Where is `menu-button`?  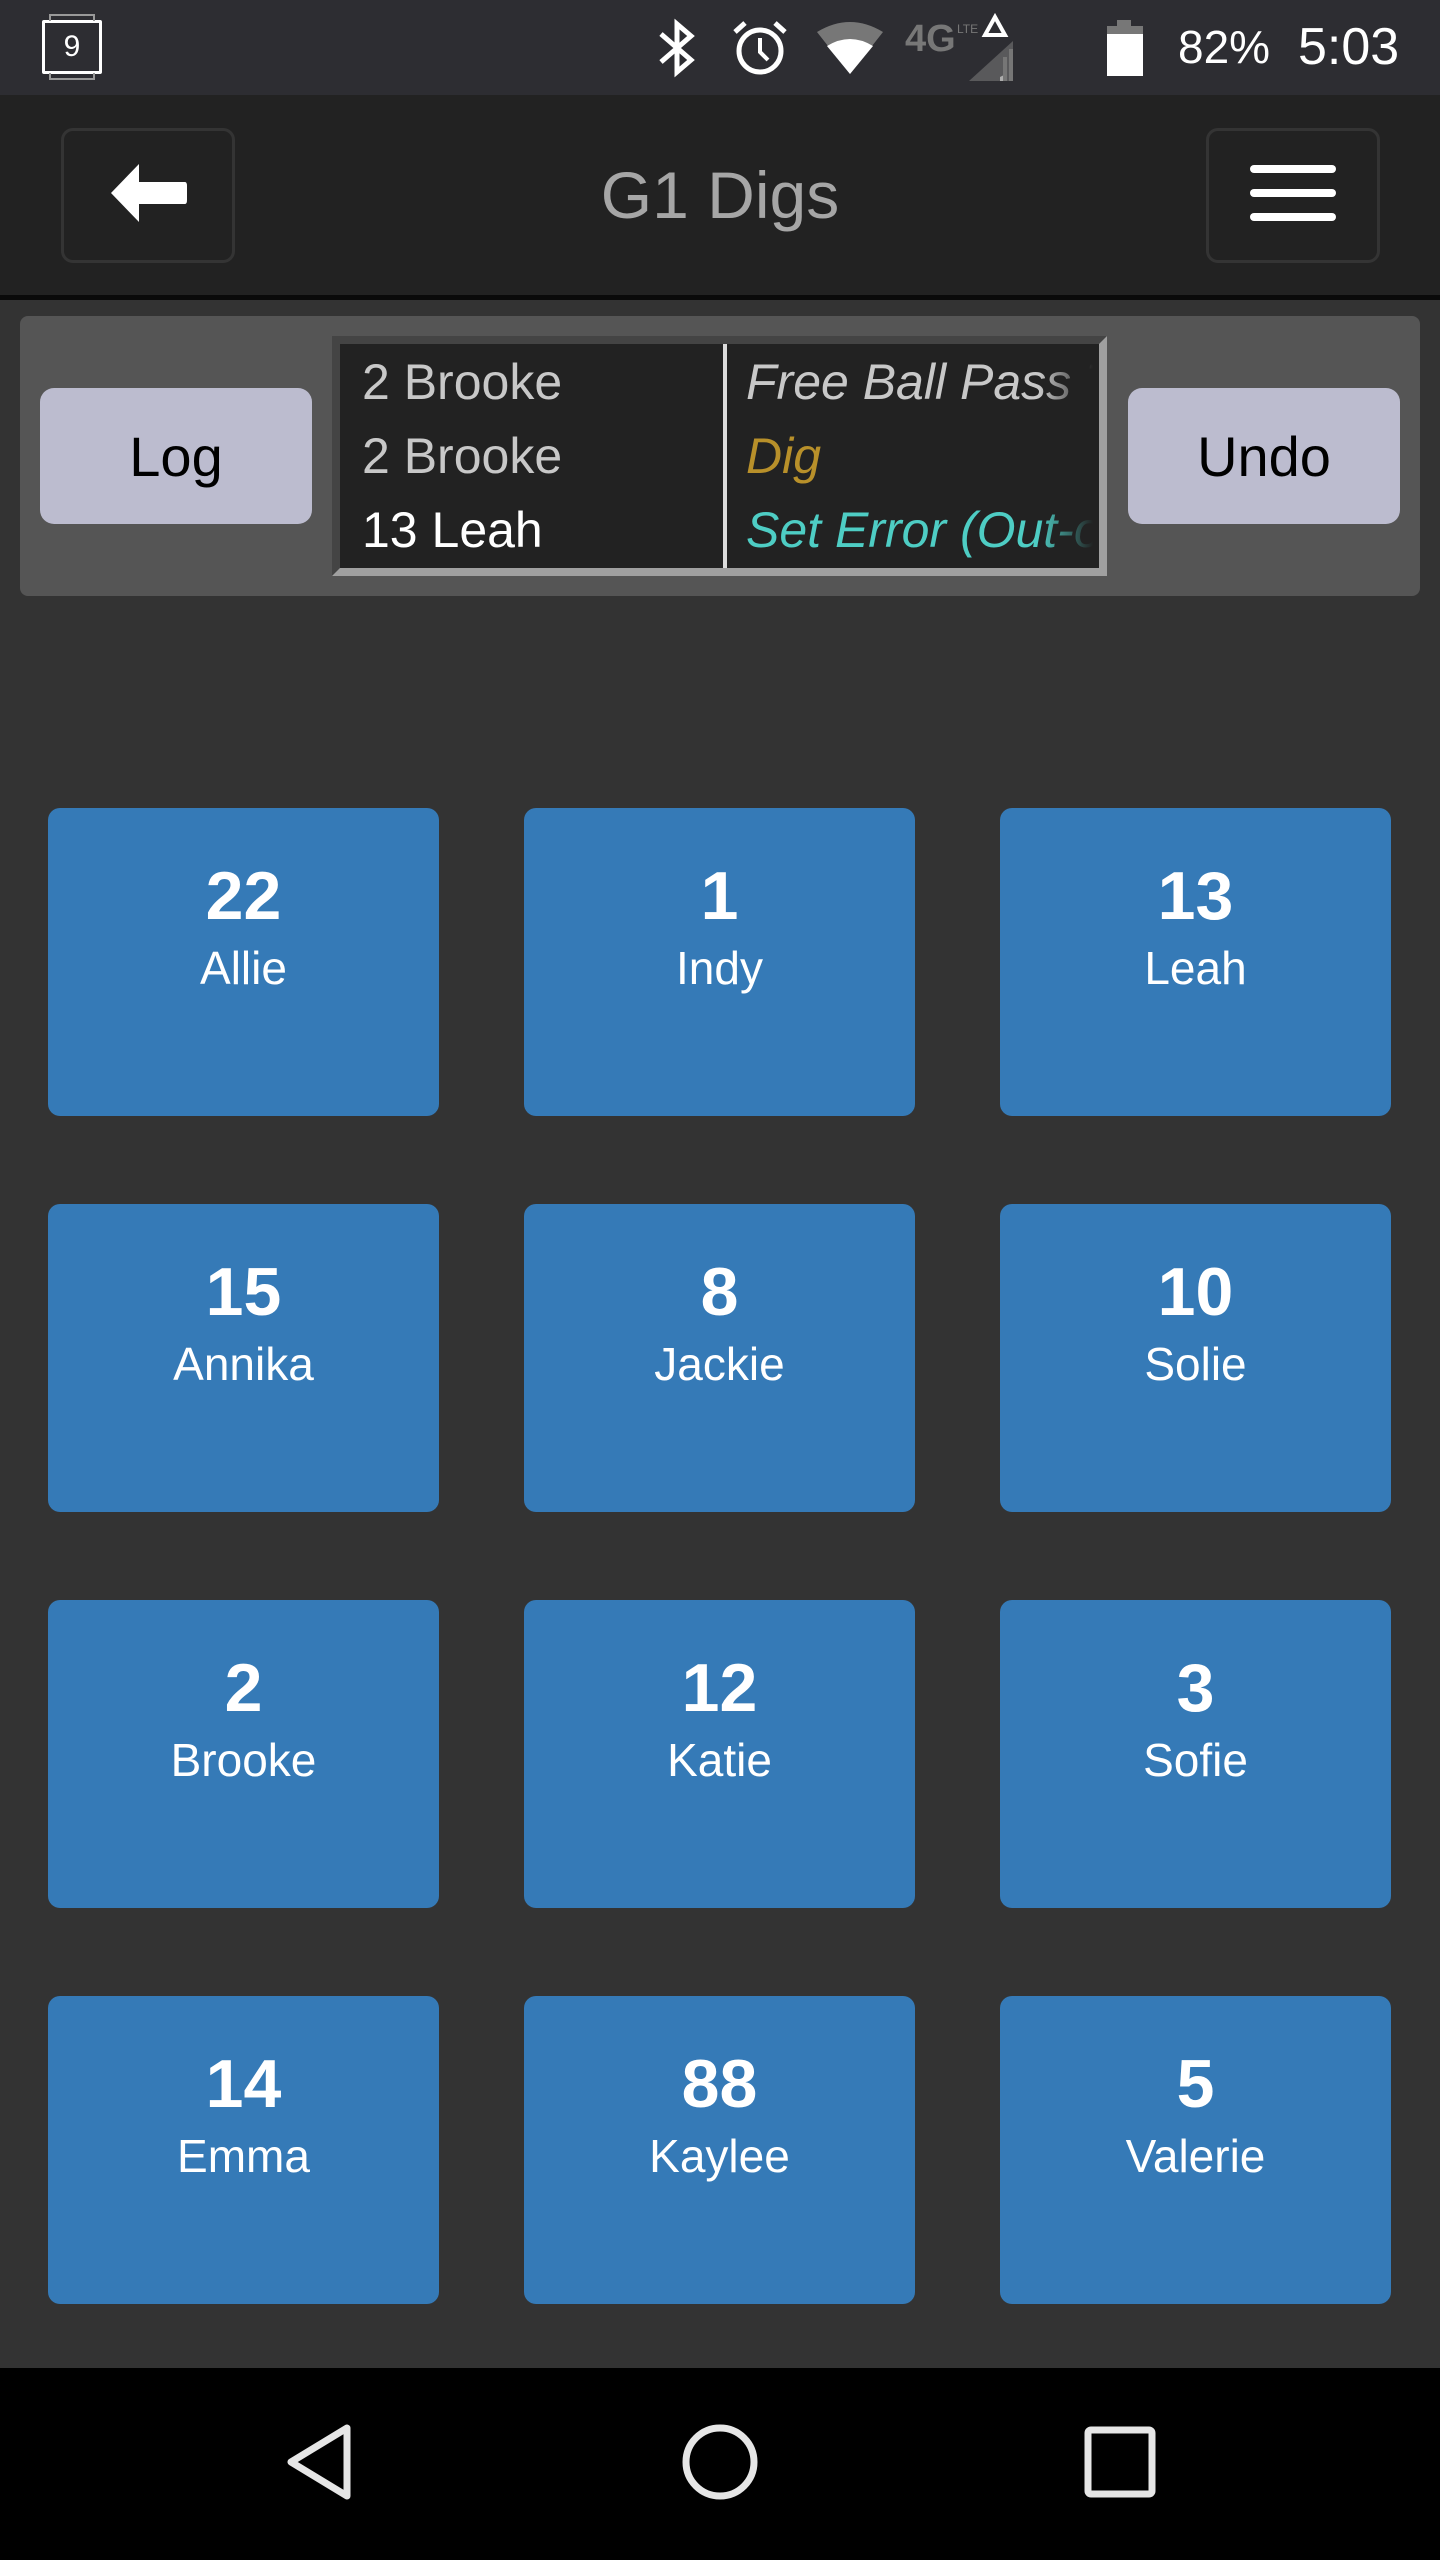
menu-button is located at coordinates (1293, 195).